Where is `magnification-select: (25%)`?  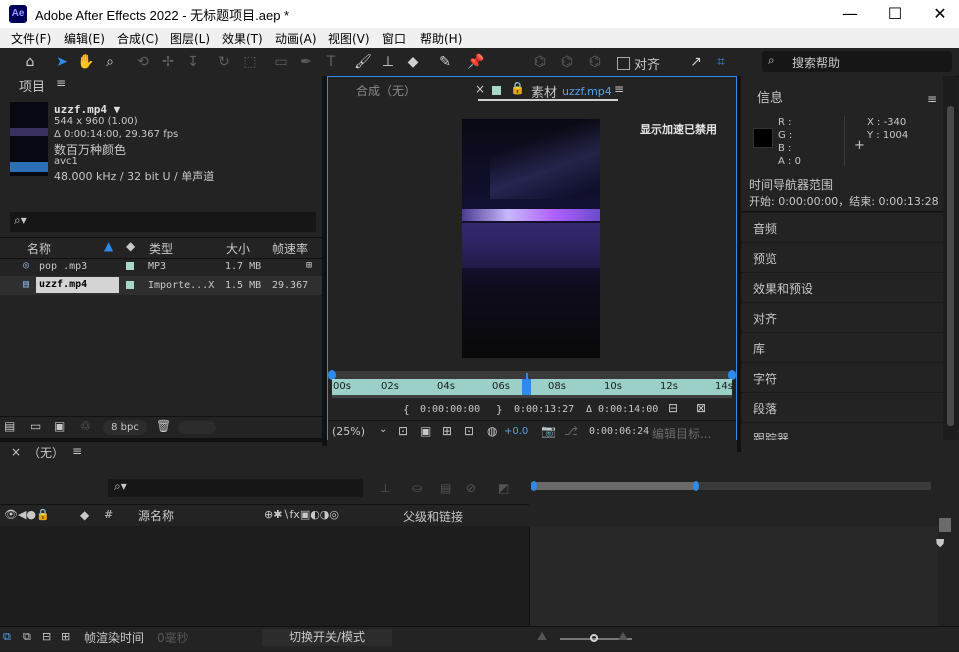
magnification-select: (25%) is located at coordinates (348, 431).